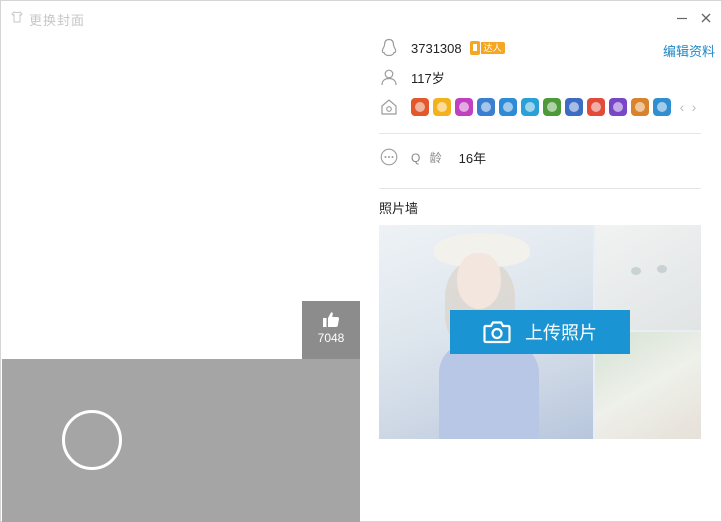 This screenshot has height=522, width=722. I want to click on age-row: 117岁, so click(412, 77).